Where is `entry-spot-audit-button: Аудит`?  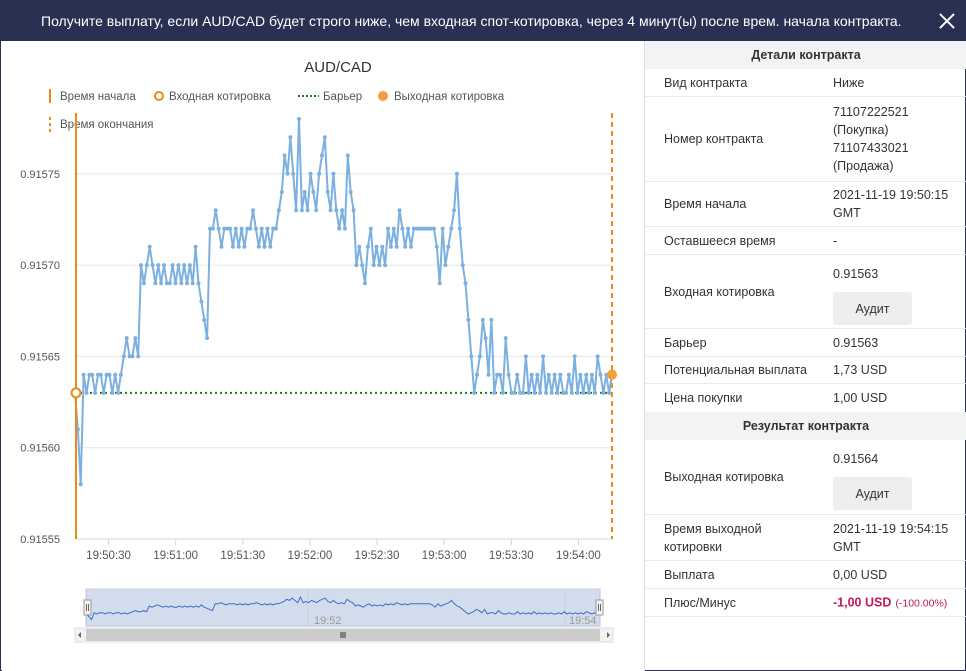
entry-spot-audit-button: Аудит is located at coordinates (872, 308).